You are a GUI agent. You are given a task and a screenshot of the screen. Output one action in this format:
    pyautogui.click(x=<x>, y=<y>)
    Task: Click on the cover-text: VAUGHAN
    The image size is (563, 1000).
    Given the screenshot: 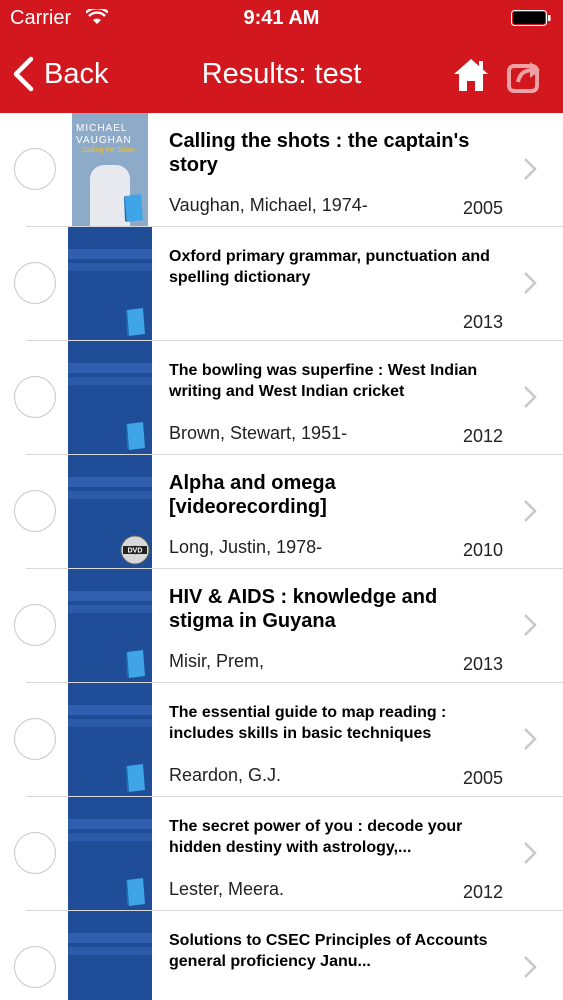 What is the action you would take?
    pyautogui.click(x=104, y=140)
    